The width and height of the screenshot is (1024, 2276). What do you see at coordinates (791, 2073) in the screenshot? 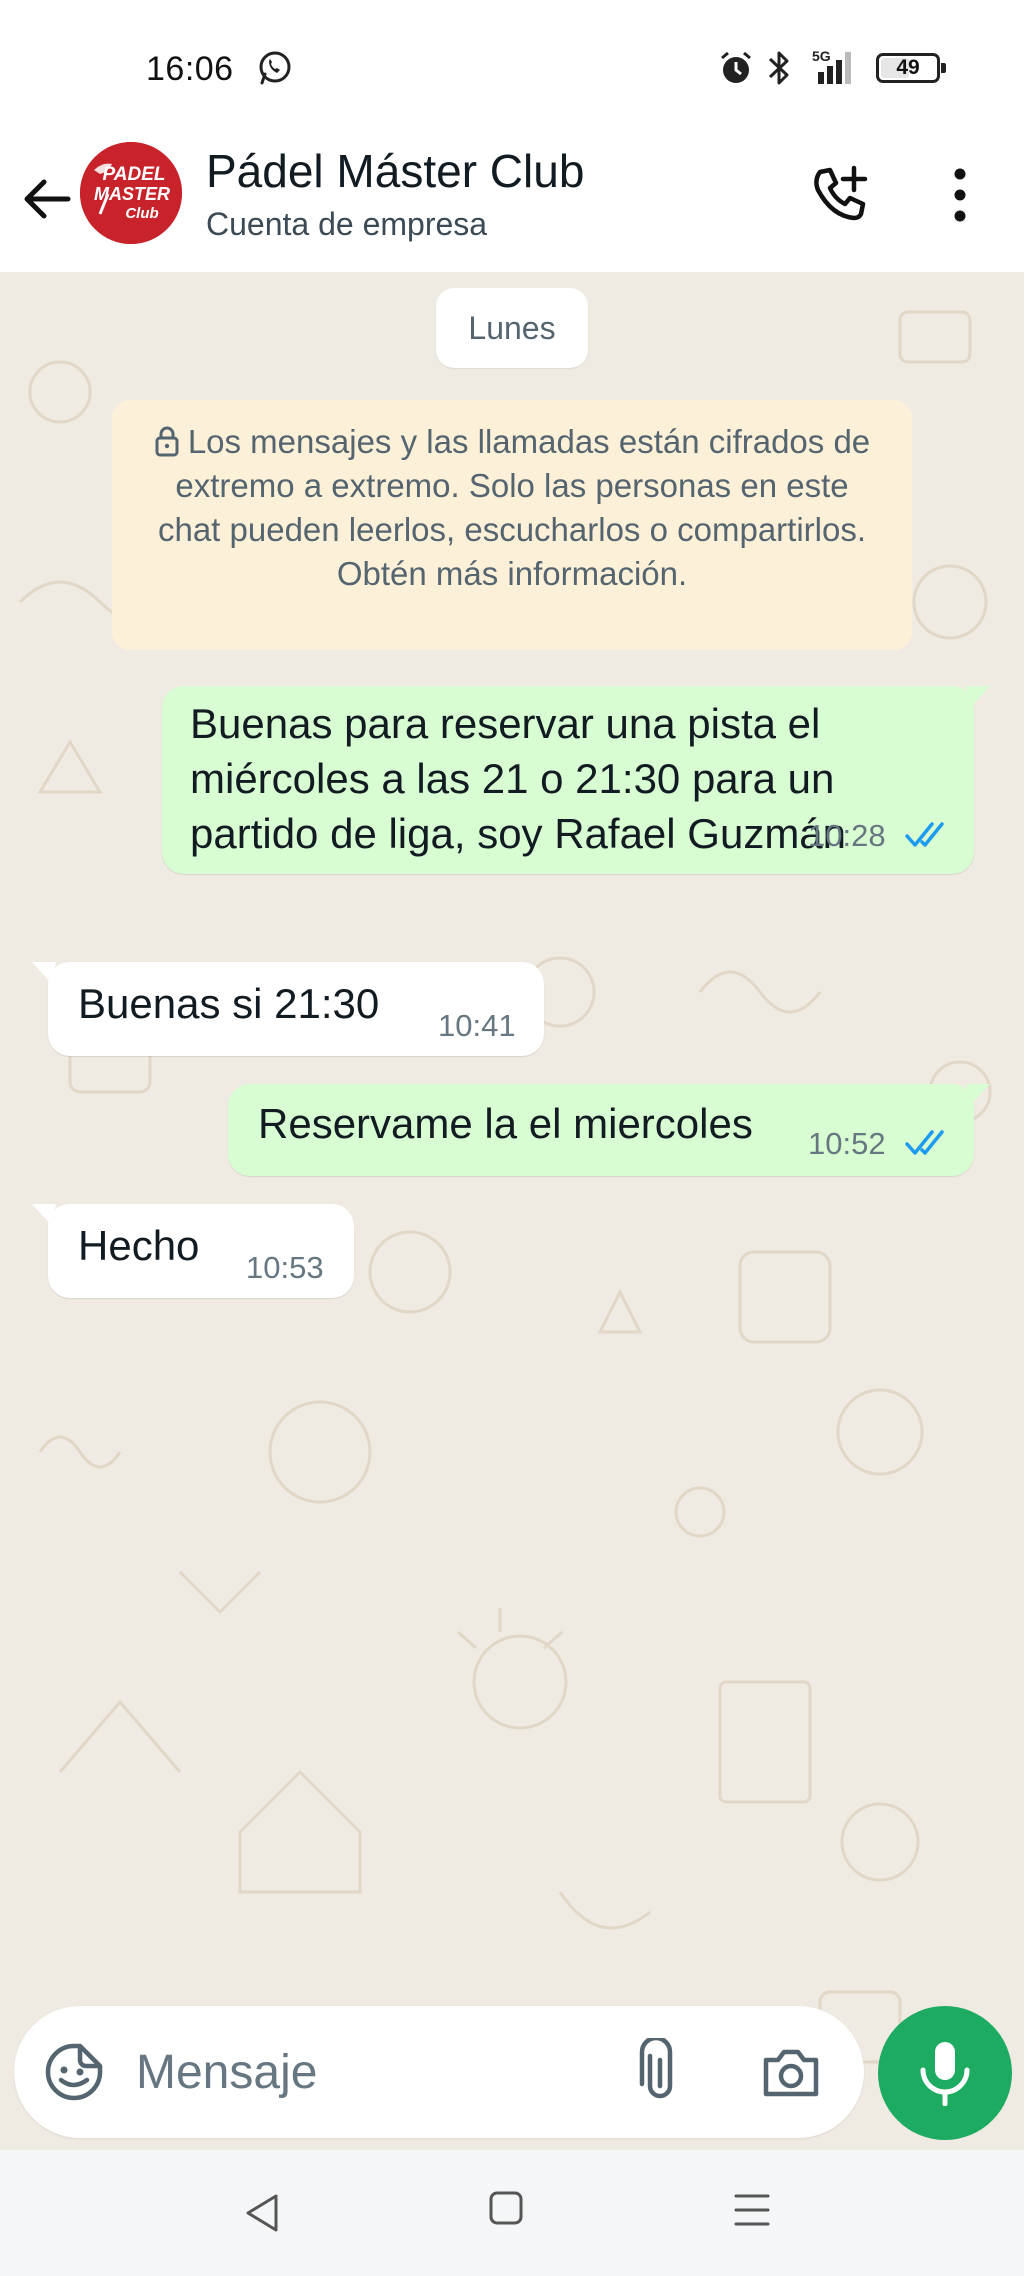
I see `camera-icon` at bounding box center [791, 2073].